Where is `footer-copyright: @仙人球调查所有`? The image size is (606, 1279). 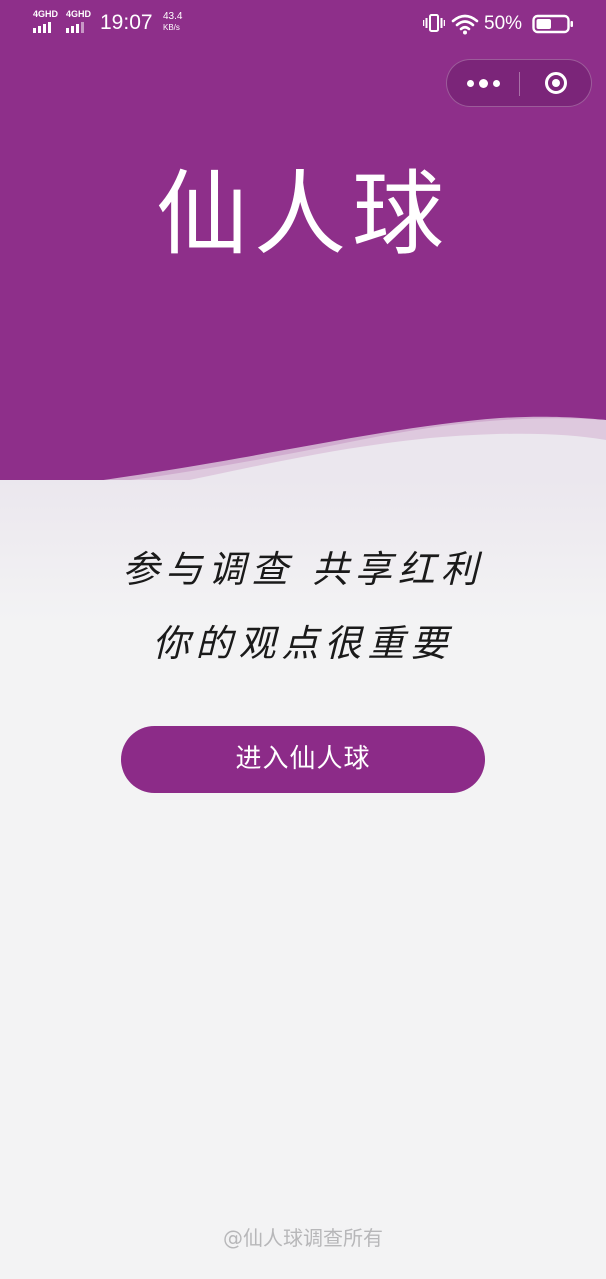 footer-copyright: @仙人球调查所有 is located at coordinates (303, 1238).